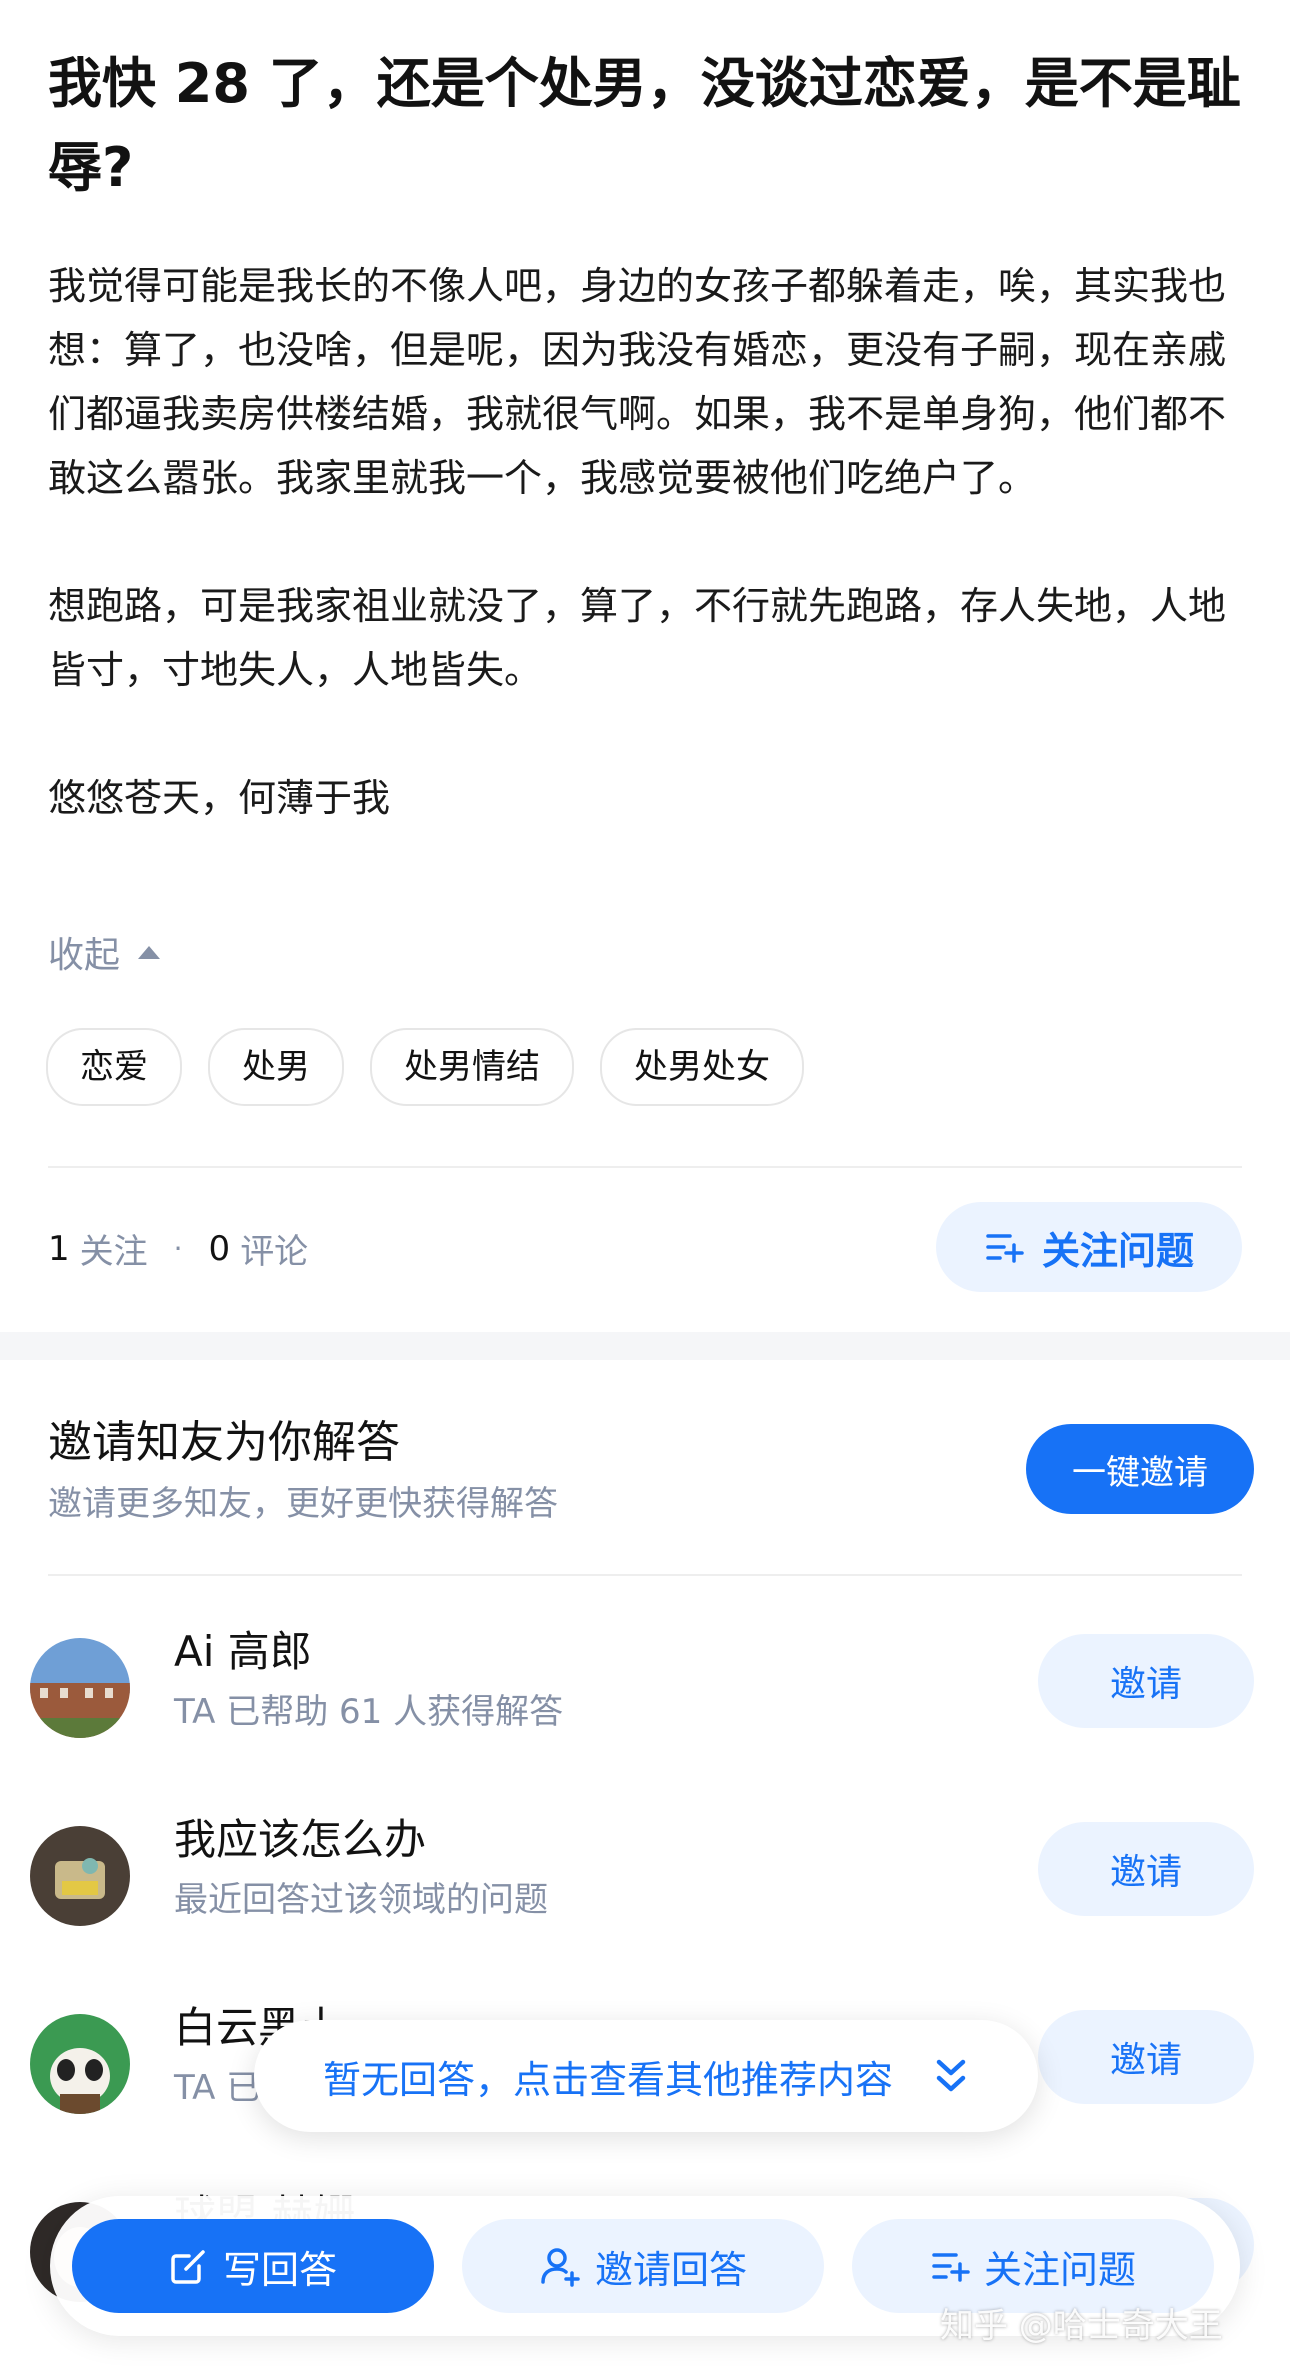 The width and height of the screenshot is (1290, 2376). What do you see at coordinates (303, 1504) in the screenshot?
I see `invite-section-subtitle: 邀请更多知友，更好更快获得解答` at bounding box center [303, 1504].